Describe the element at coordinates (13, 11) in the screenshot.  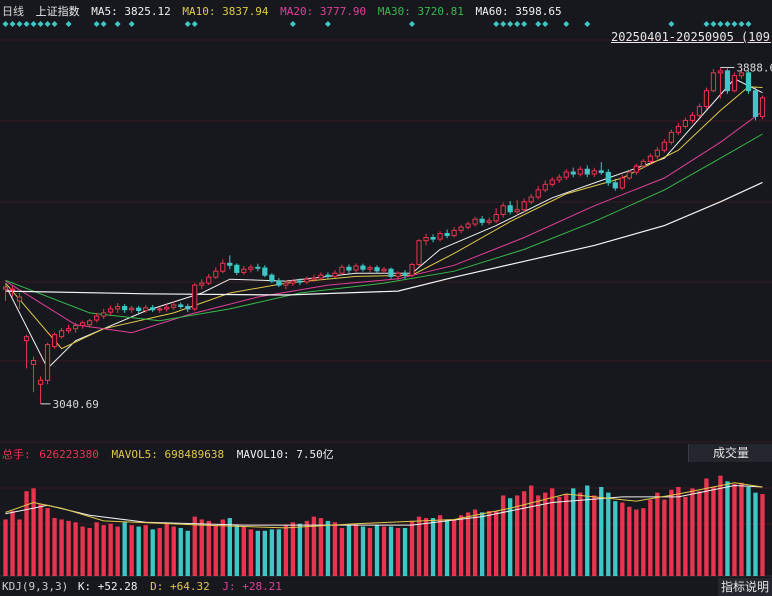
I see `period-label: 日线` at that location.